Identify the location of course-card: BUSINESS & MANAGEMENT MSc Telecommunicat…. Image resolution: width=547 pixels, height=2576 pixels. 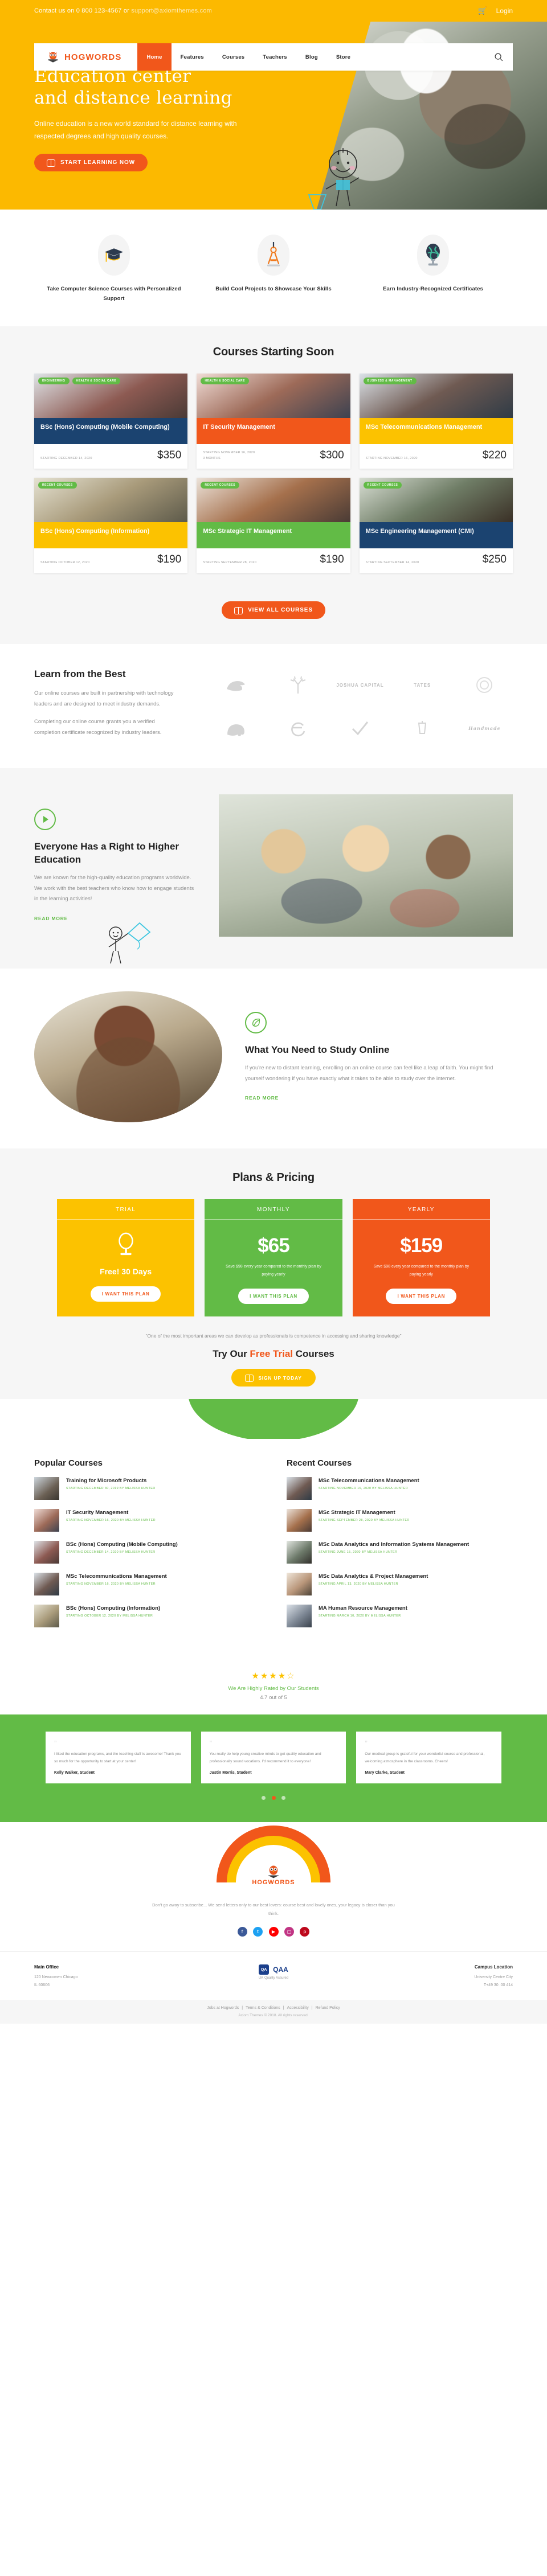
(436, 421).